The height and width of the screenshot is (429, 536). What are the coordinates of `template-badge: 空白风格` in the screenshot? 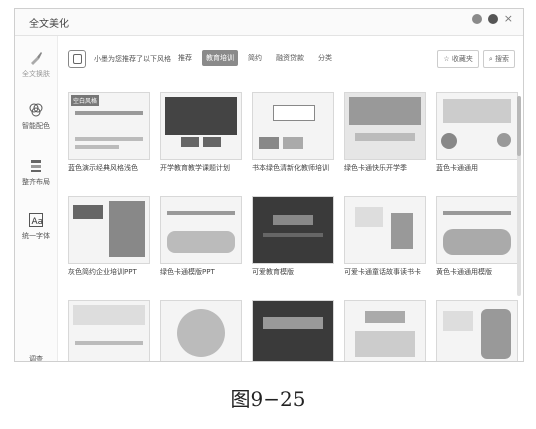 It's located at (85, 100).